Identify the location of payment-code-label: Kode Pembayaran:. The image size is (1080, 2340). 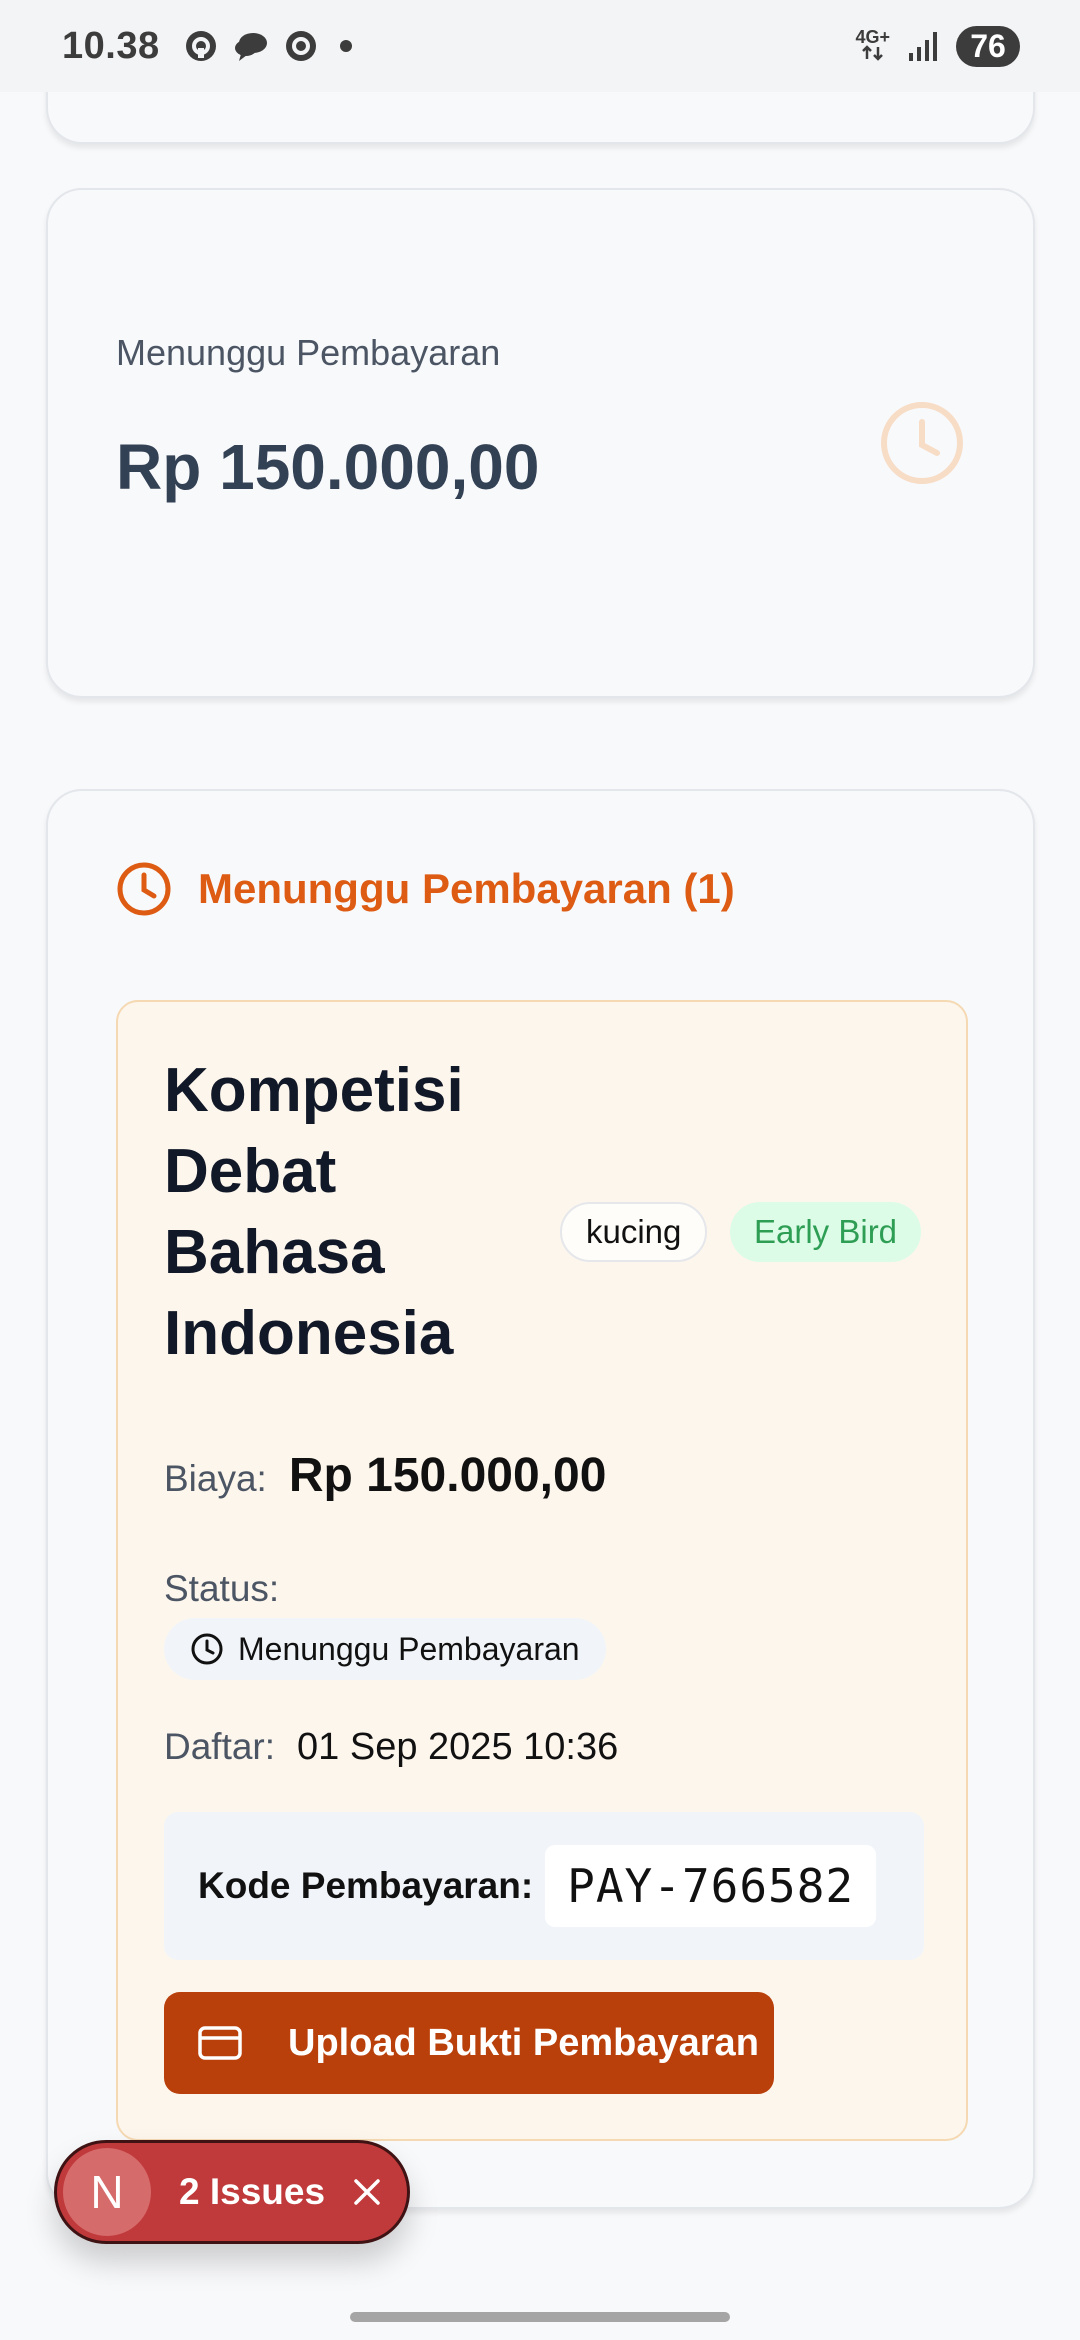
(366, 1885).